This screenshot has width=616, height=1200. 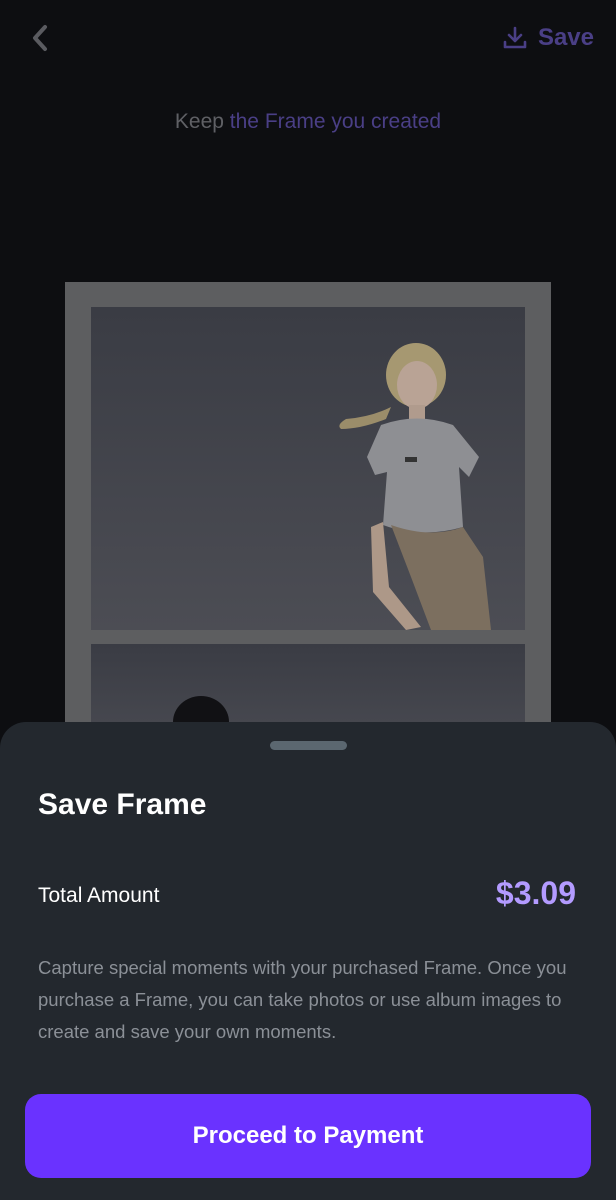 I want to click on proceed-to-payment-button: Proceed to Payment, so click(x=308, y=1136).